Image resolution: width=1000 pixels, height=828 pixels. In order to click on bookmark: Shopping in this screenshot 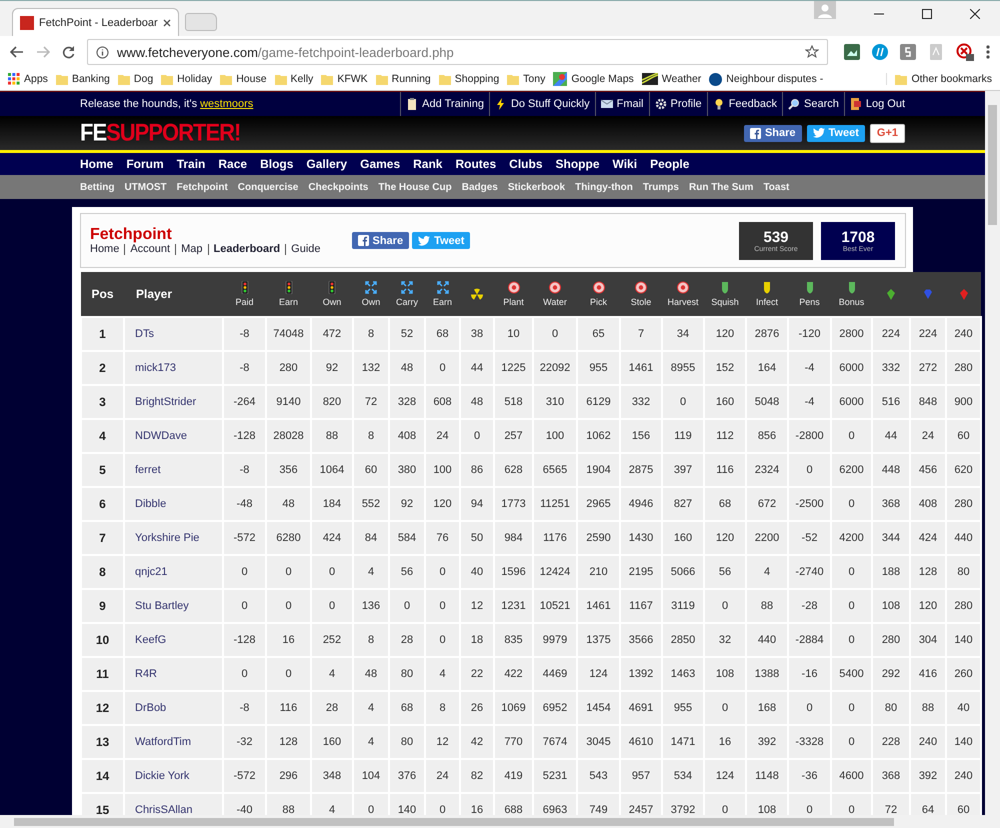, I will do `click(469, 79)`.